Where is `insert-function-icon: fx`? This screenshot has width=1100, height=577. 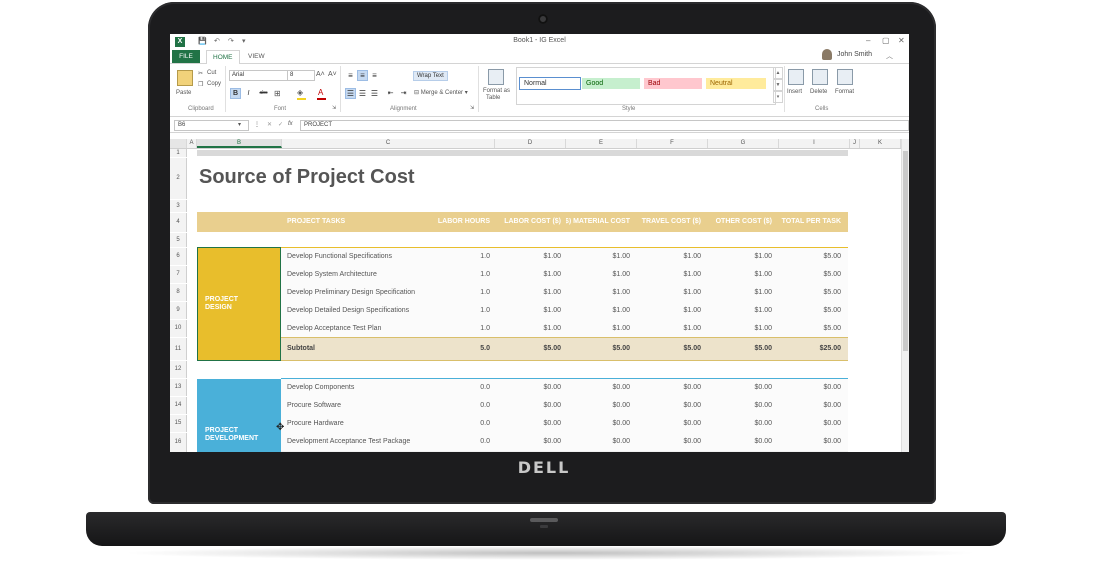 insert-function-icon: fx is located at coordinates (290, 124).